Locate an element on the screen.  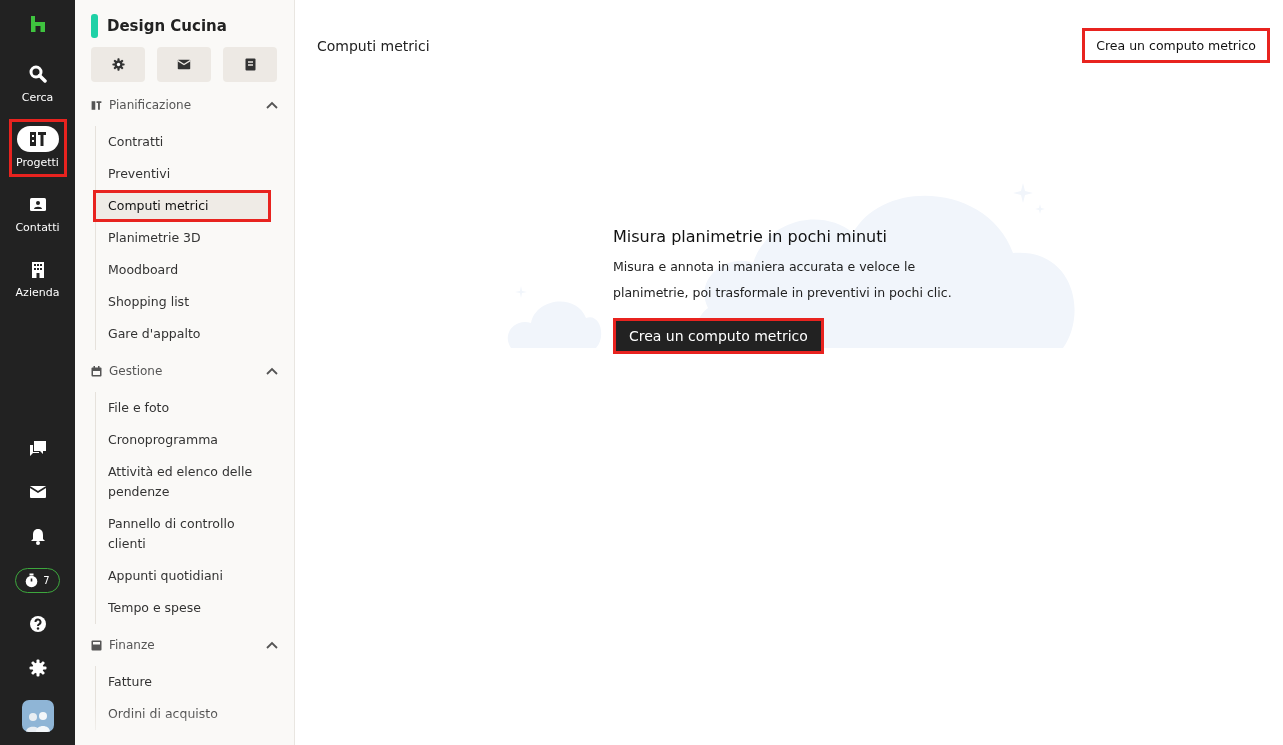
nav-link: Computi metrici is located at coordinates (182, 206).